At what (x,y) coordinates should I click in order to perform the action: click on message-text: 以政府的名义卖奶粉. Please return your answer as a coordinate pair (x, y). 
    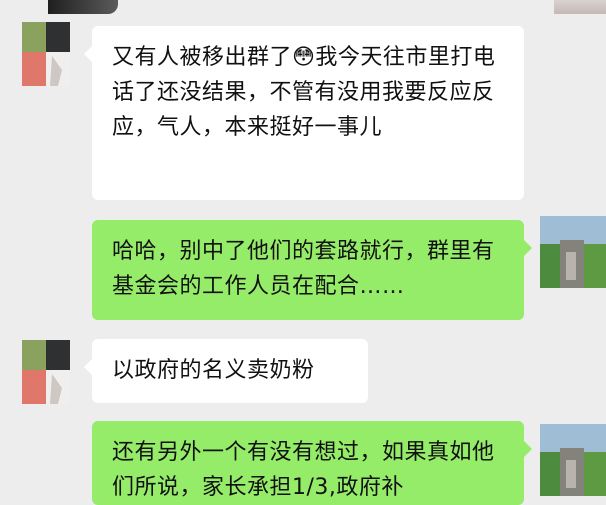
    Looking at the image, I should click on (213, 370).